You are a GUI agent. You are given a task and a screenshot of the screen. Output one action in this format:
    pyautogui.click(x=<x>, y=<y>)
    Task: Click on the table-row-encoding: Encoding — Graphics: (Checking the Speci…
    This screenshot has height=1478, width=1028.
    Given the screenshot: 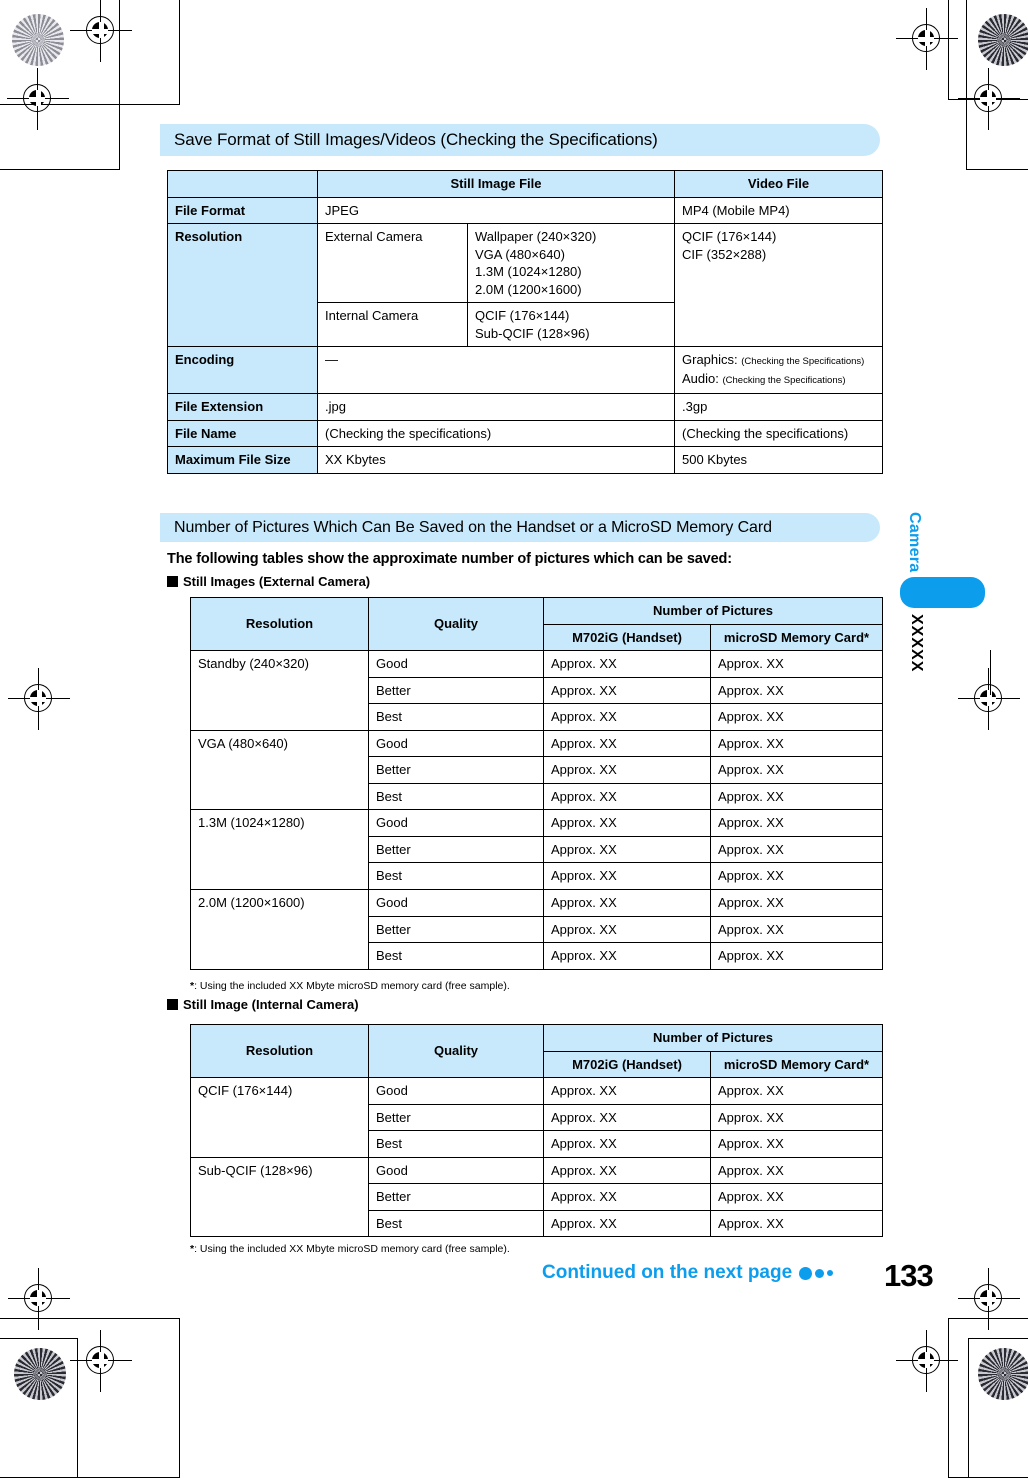 What is the action you would take?
    pyautogui.click(x=525, y=370)
    